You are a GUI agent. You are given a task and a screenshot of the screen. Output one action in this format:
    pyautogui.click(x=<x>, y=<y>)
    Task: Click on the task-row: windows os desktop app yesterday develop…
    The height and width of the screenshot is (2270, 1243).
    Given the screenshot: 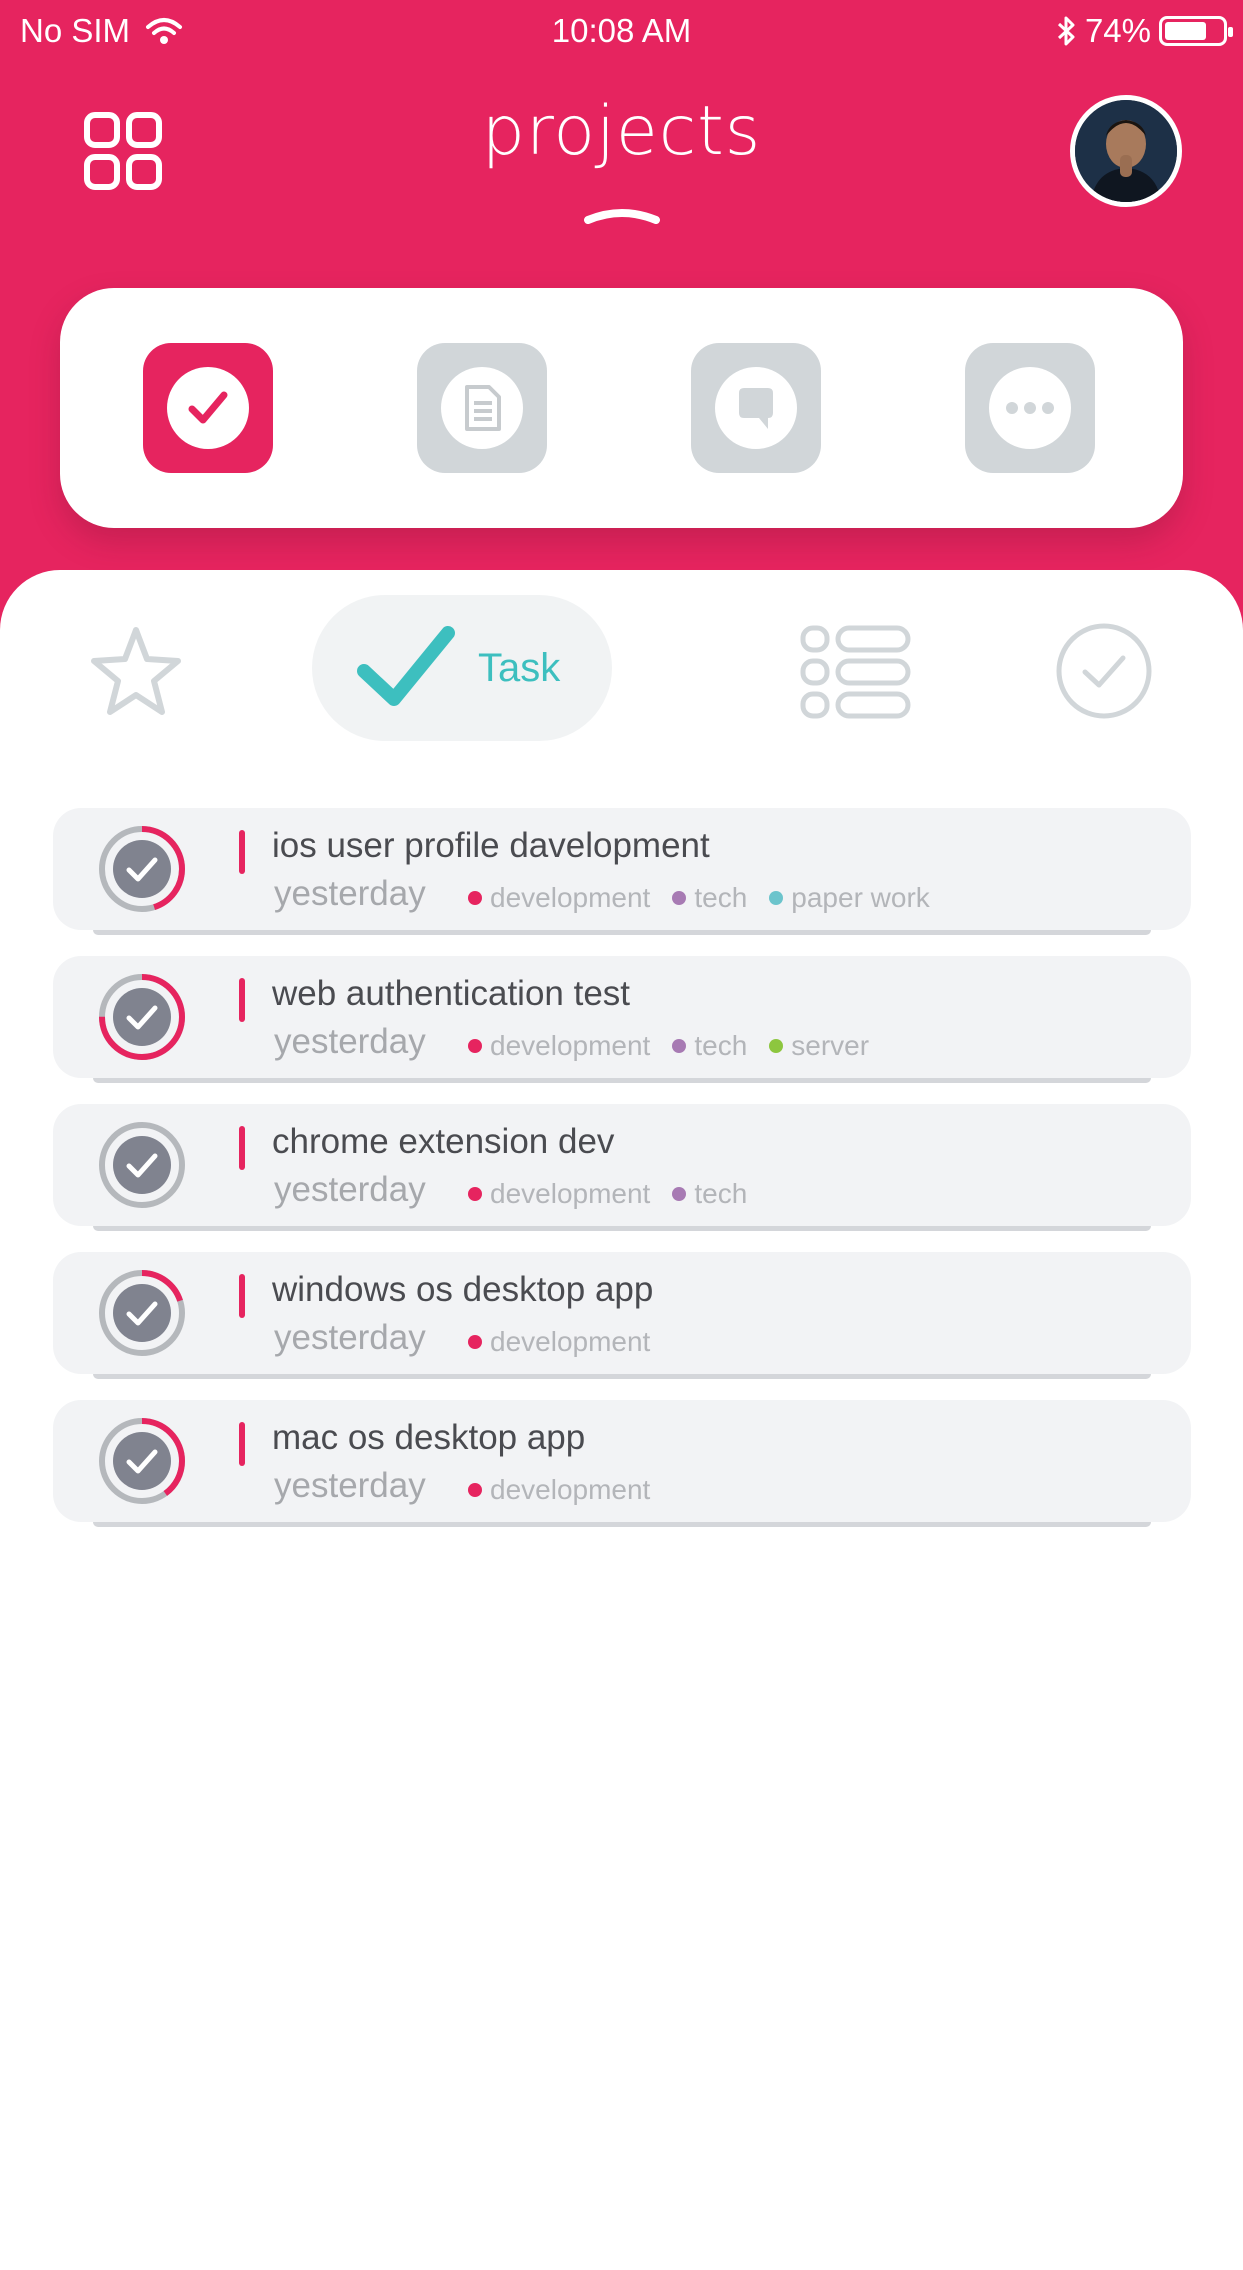 What is the action you would take?
    pyautogui.click(x=622, y=1315)
    